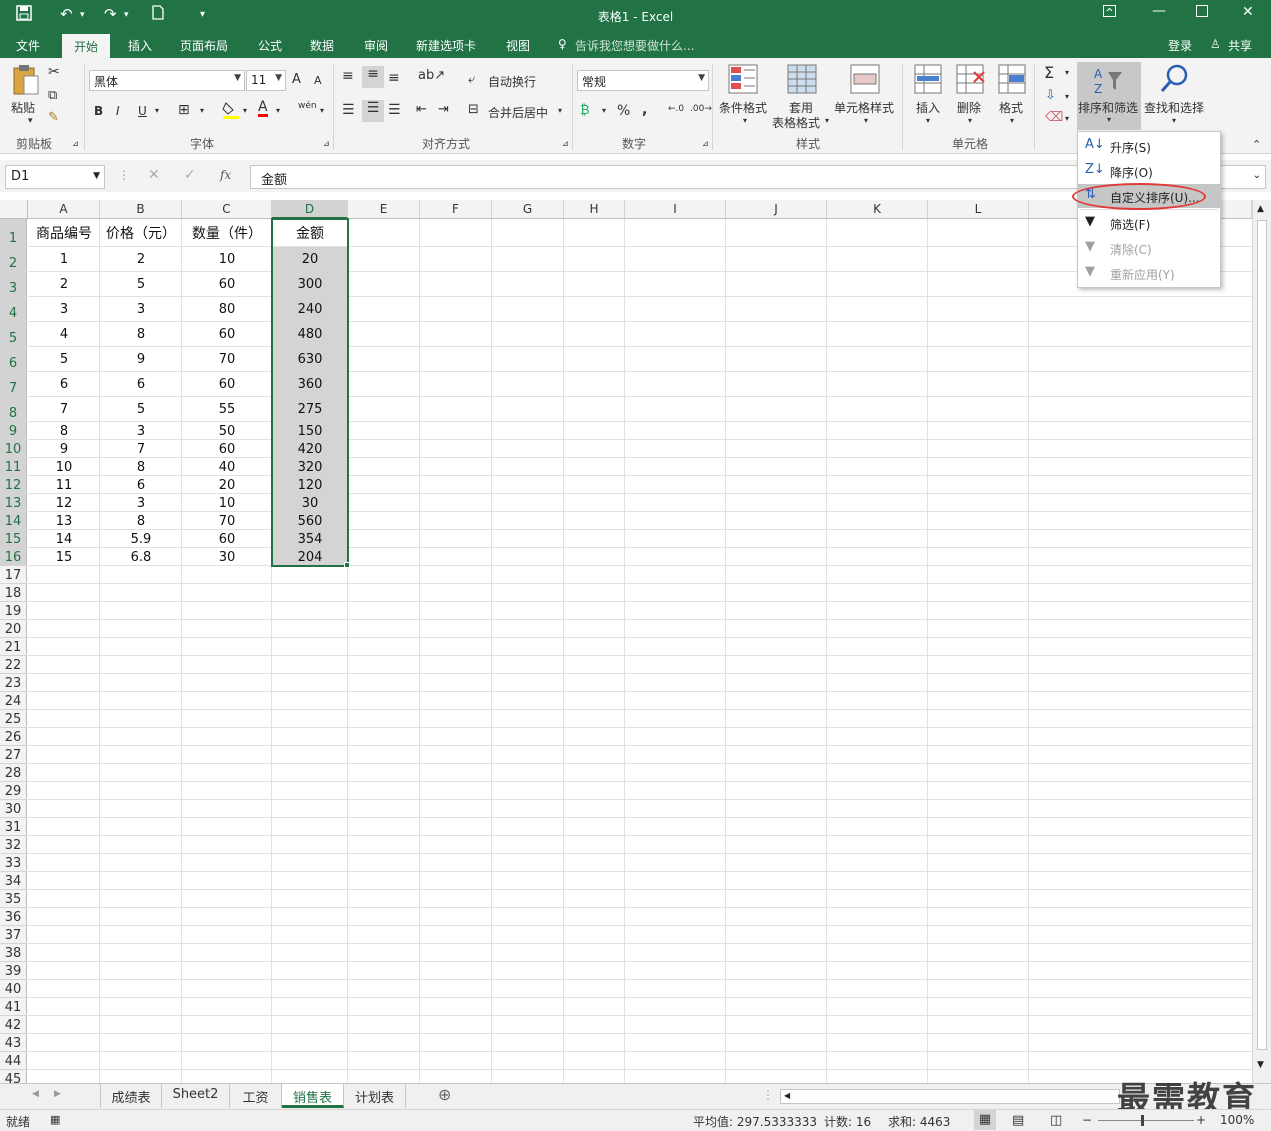 The image size is (1271, 1131). Describe the element at coordinates (118, 111) in the screenshot. I see `italic-button: I` at that location.